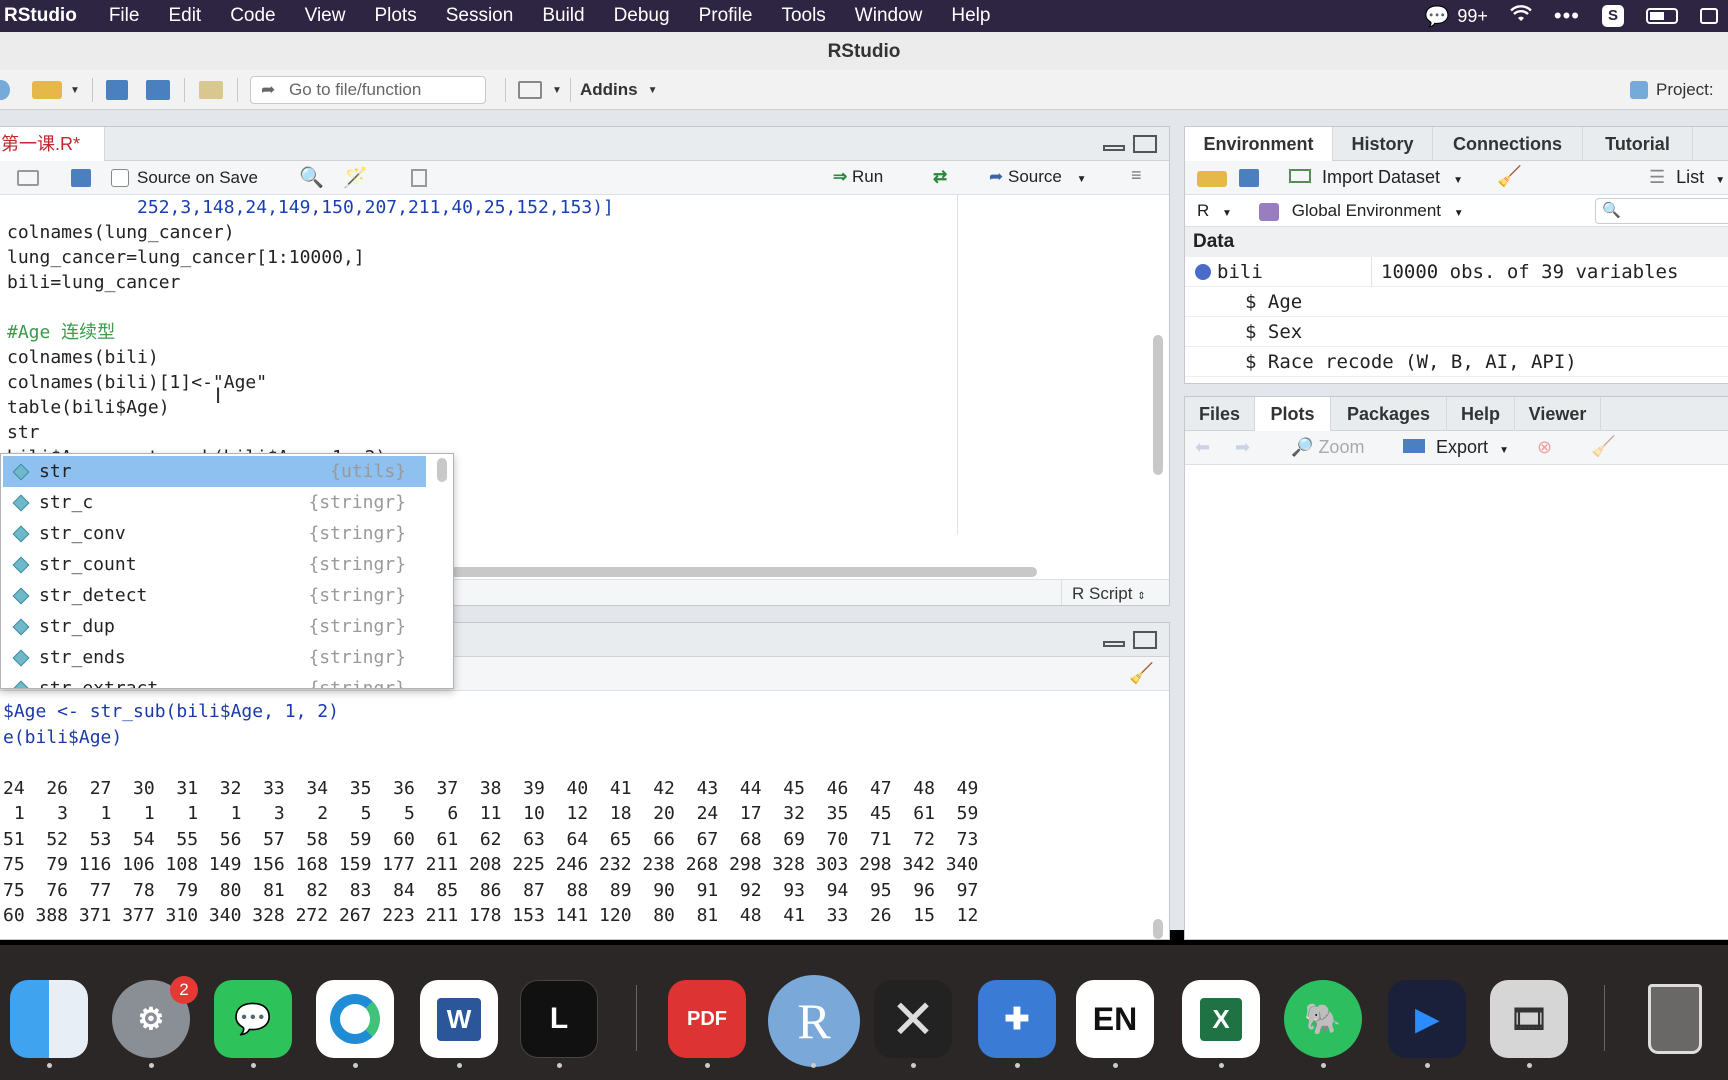 Image resolution: width=1728 pixels, height=1080 pixels. What do you see at coordinates (1327, 447) in the screenshot?
I see `zoom-button: 🔎 Zoom` at bounding box center [1327, 447].